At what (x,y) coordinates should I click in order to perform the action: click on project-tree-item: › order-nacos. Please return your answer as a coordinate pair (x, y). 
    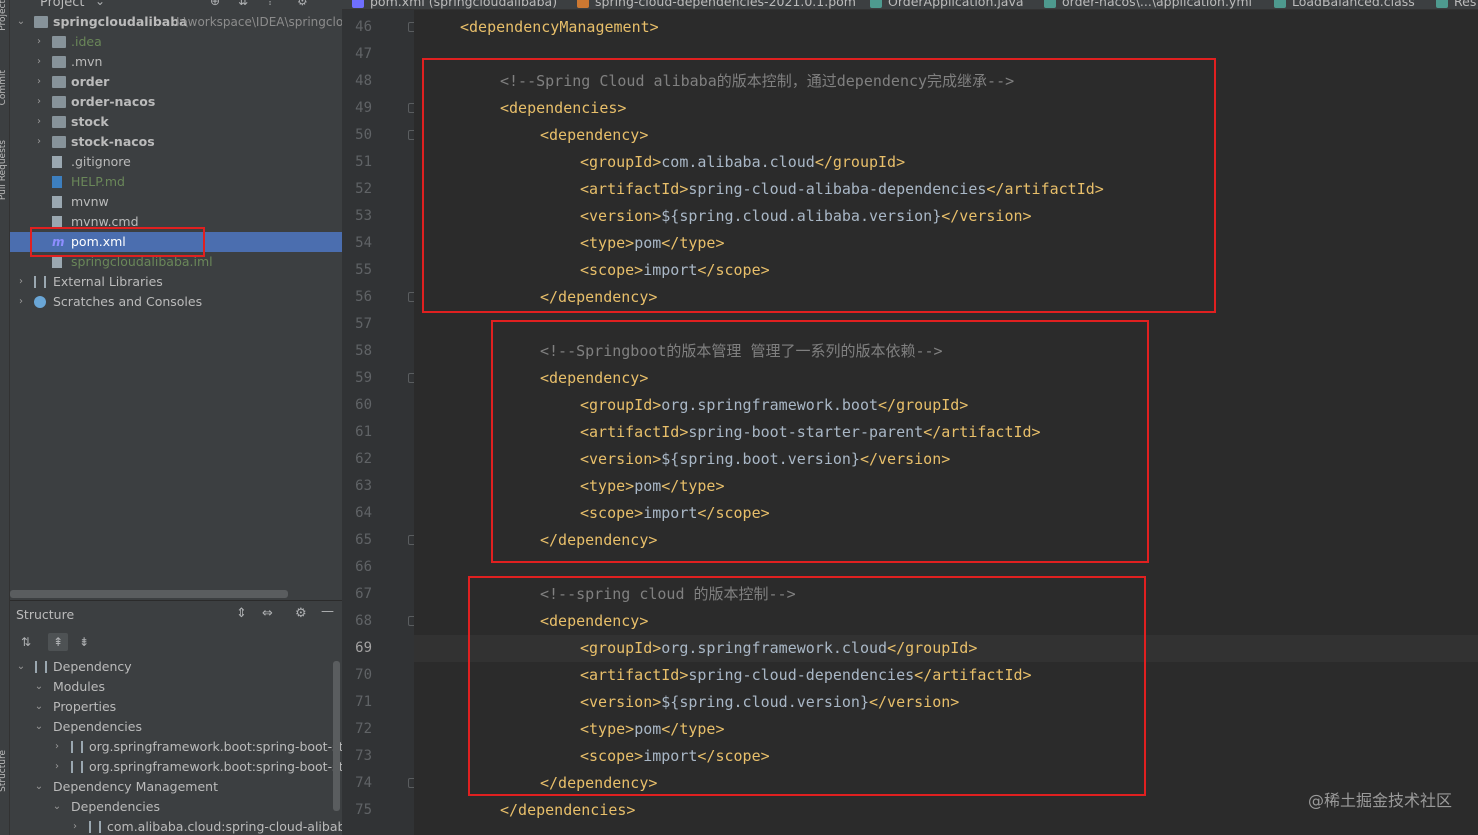
    Looking at the image, I should click on (176, 102).